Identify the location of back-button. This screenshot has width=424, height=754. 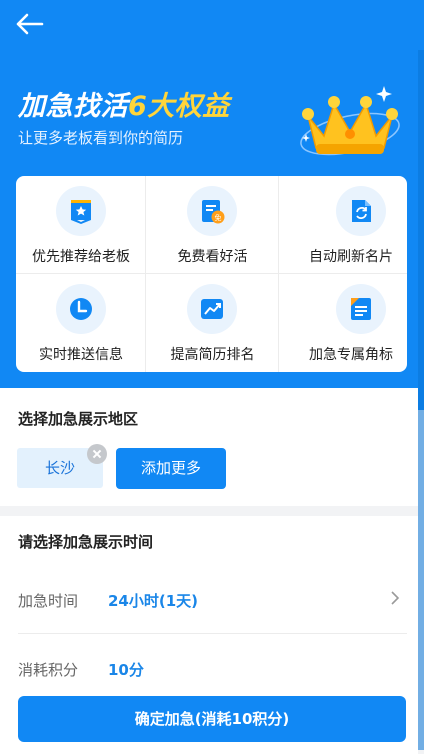
(30, 24).